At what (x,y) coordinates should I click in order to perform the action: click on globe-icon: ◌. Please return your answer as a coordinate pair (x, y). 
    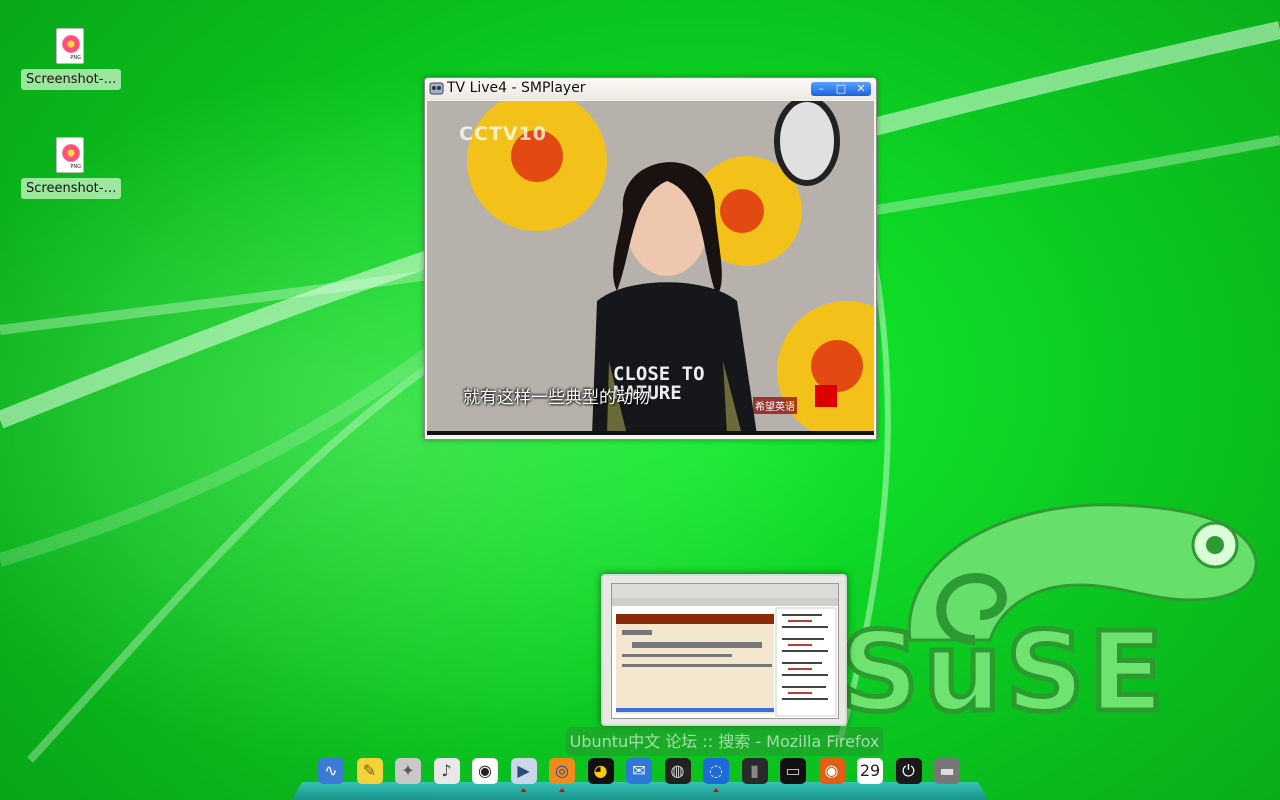
    Looking at the image, I should click on (716, 771).